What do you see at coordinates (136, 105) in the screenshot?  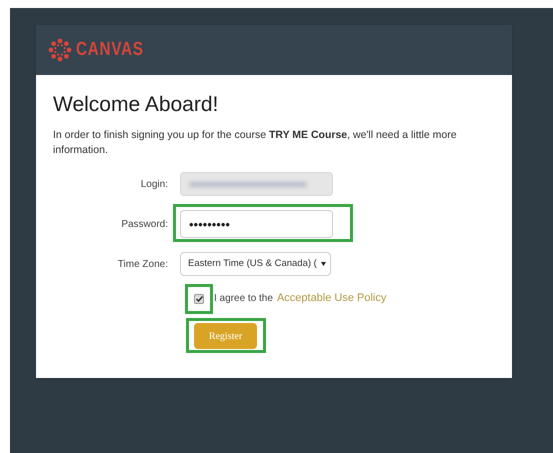 I see `page-heading: Welcome Aboard!` at bounding box center [136, 105].